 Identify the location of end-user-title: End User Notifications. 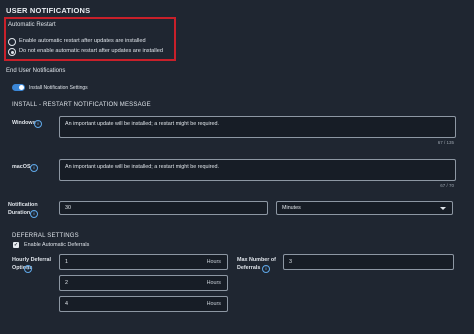
(36, 71).